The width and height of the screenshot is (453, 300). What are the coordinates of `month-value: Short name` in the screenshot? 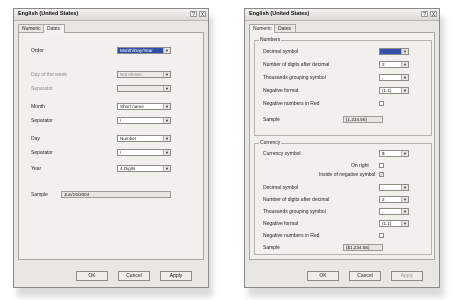 It's located at (132, 106).